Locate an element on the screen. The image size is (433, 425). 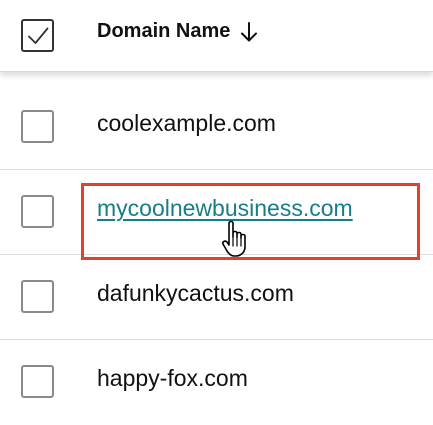
checkmark-icon is located at coordinates (38, 35).